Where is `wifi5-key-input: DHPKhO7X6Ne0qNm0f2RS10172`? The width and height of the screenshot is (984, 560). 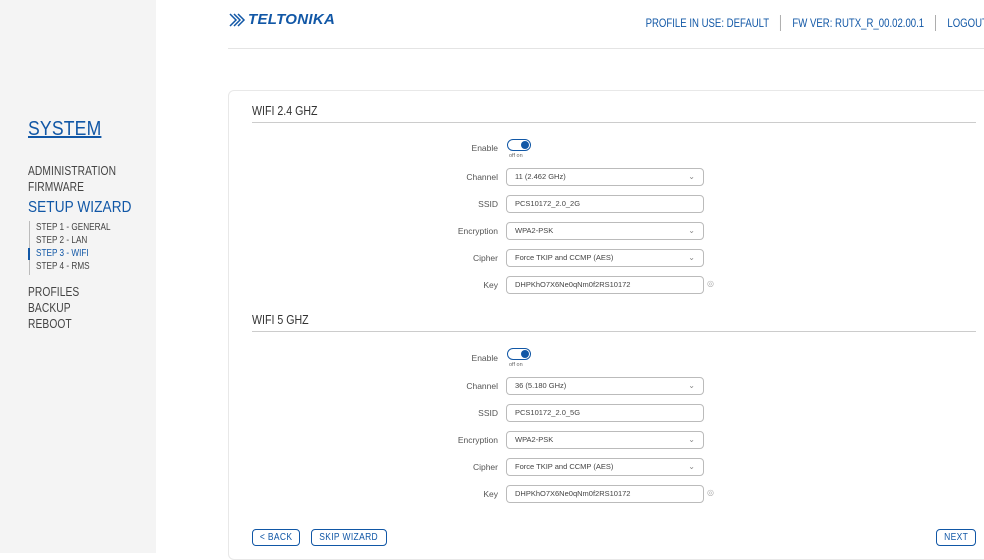
wifi5-key-input: DHPKhO7X6Ne0qNm0f2RS10172 is located at coordinates (605, 494).